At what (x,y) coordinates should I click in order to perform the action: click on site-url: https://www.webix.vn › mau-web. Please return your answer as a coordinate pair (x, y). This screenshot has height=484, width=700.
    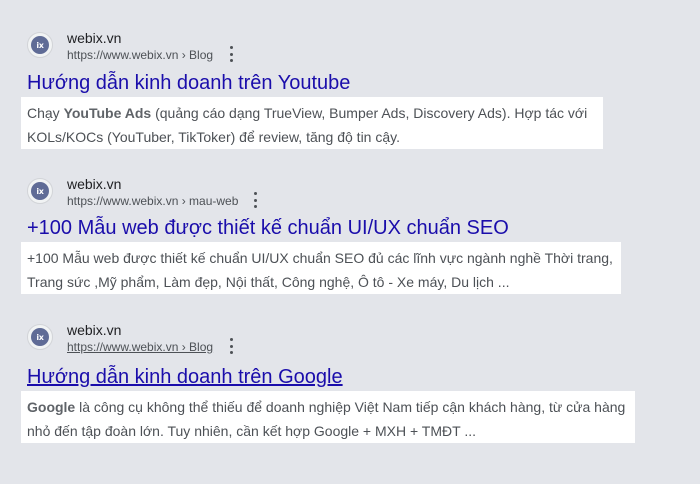
    Looking at the image, I should click on (153, 201).